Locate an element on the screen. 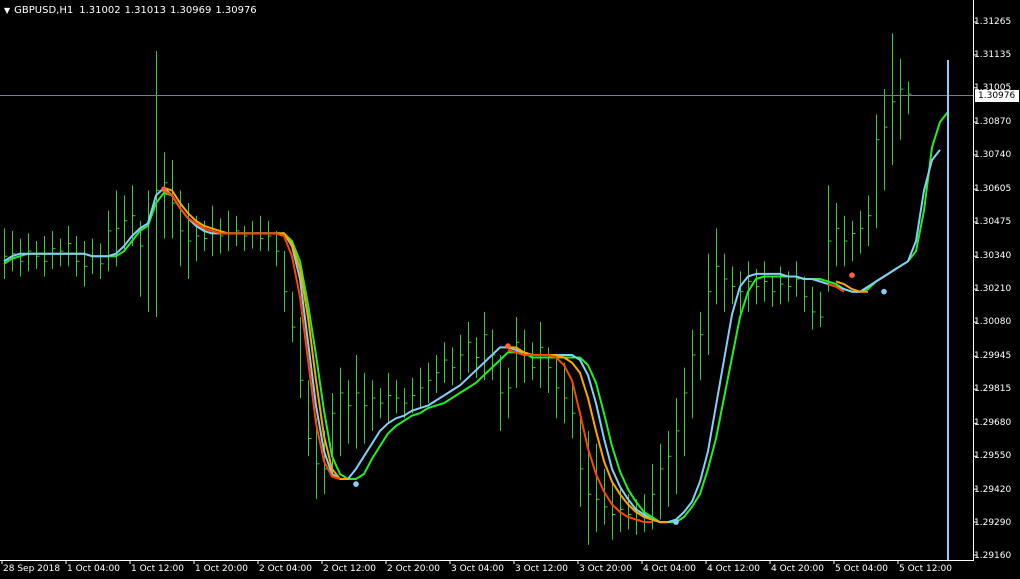  low-value: 1.30969 is located at coordinates (190, 10).